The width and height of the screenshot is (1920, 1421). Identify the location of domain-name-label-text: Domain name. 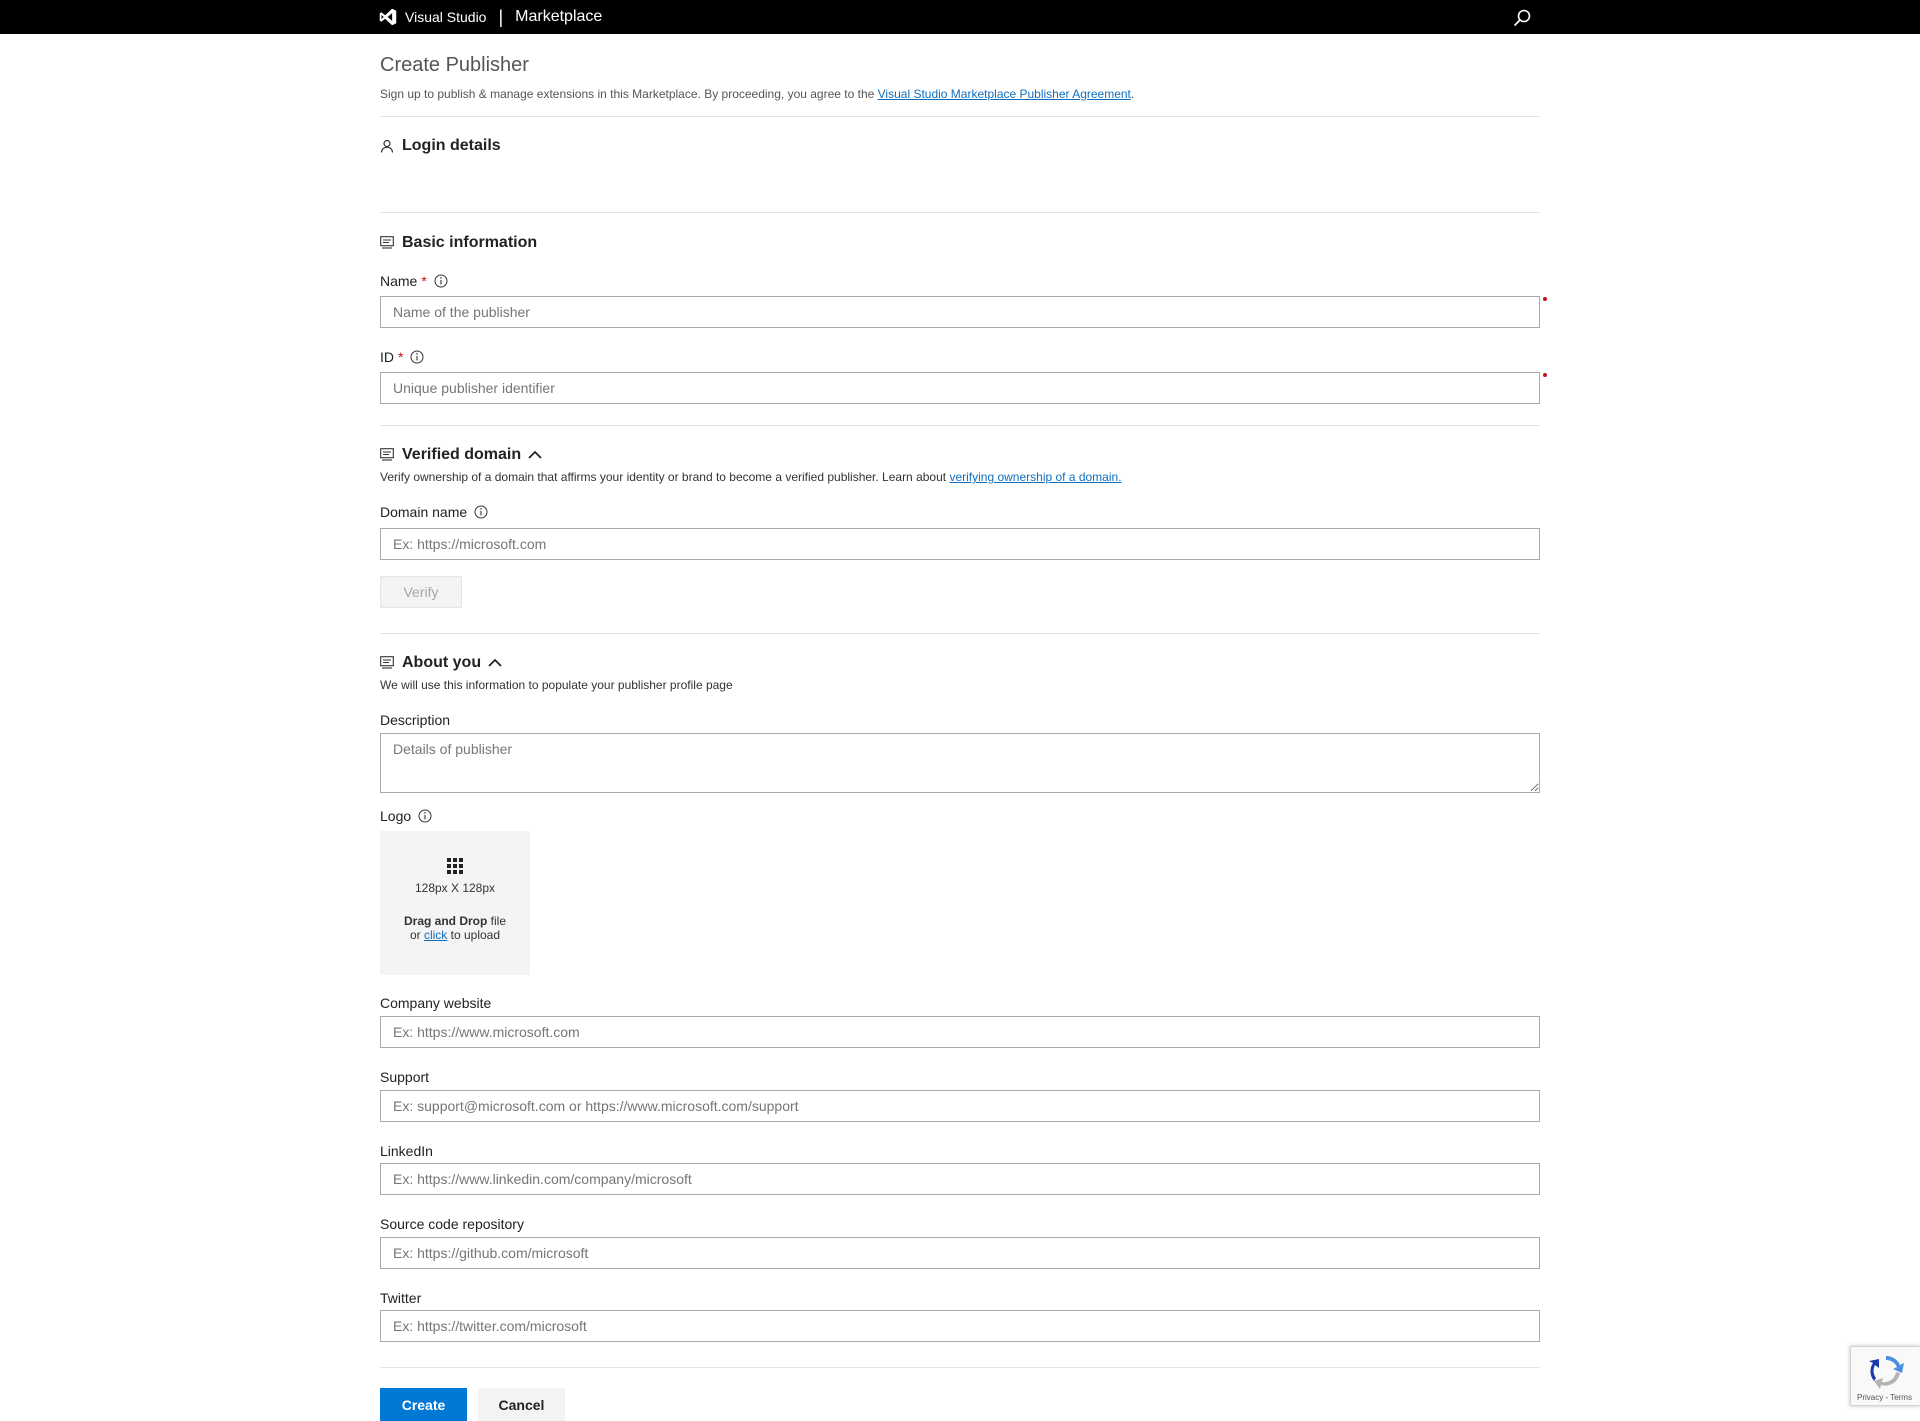
(424, 512).